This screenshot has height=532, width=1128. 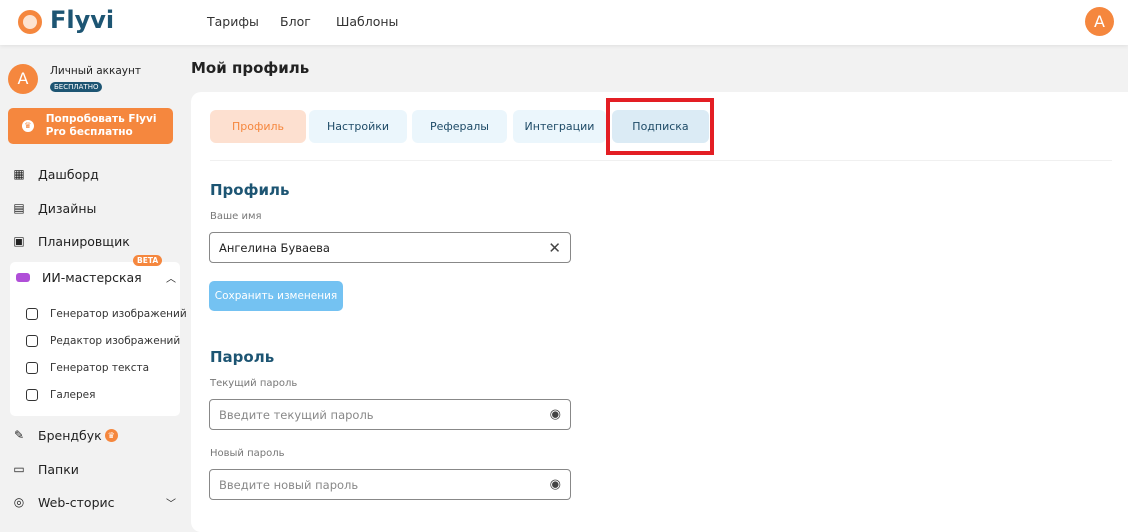 What do you see at coordinates (23, 79) in the screenshot?
I see `account-avatar: A` at bounding box center [23, 79].